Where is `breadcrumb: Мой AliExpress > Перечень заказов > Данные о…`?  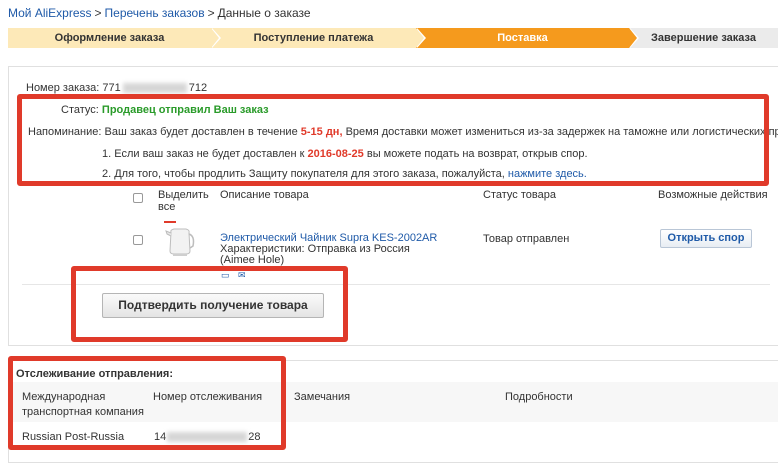
breadcrumb: Мой AliExpress > Перечень заказов > Данные о… is located at coordinates (159, 13).